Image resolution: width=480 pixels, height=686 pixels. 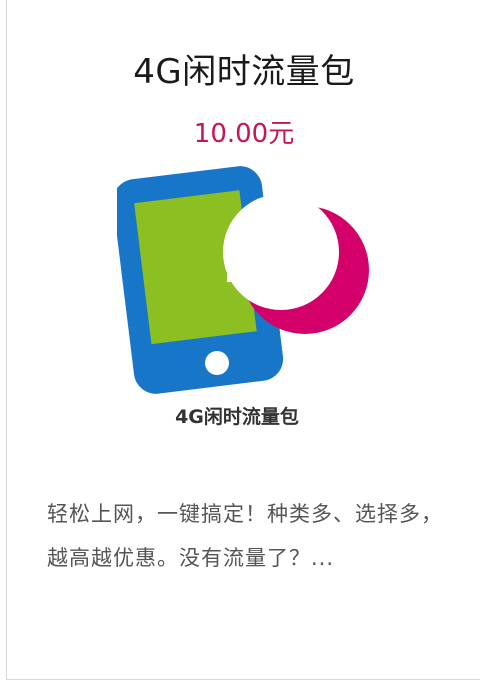 I want to click on product-title: 4G闲时流量包, so click(x=244, y=72).